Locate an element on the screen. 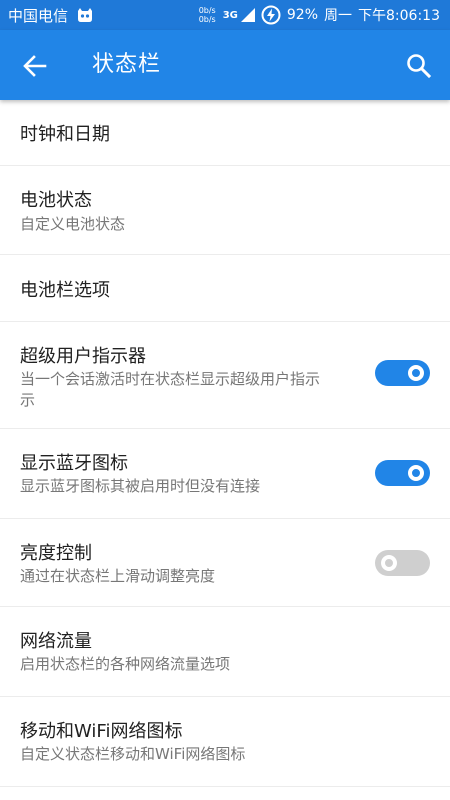 The height and width of the screenshot is (800, 450). net-speed: 0b/s 0b/s is located at coordinates (207, 15).